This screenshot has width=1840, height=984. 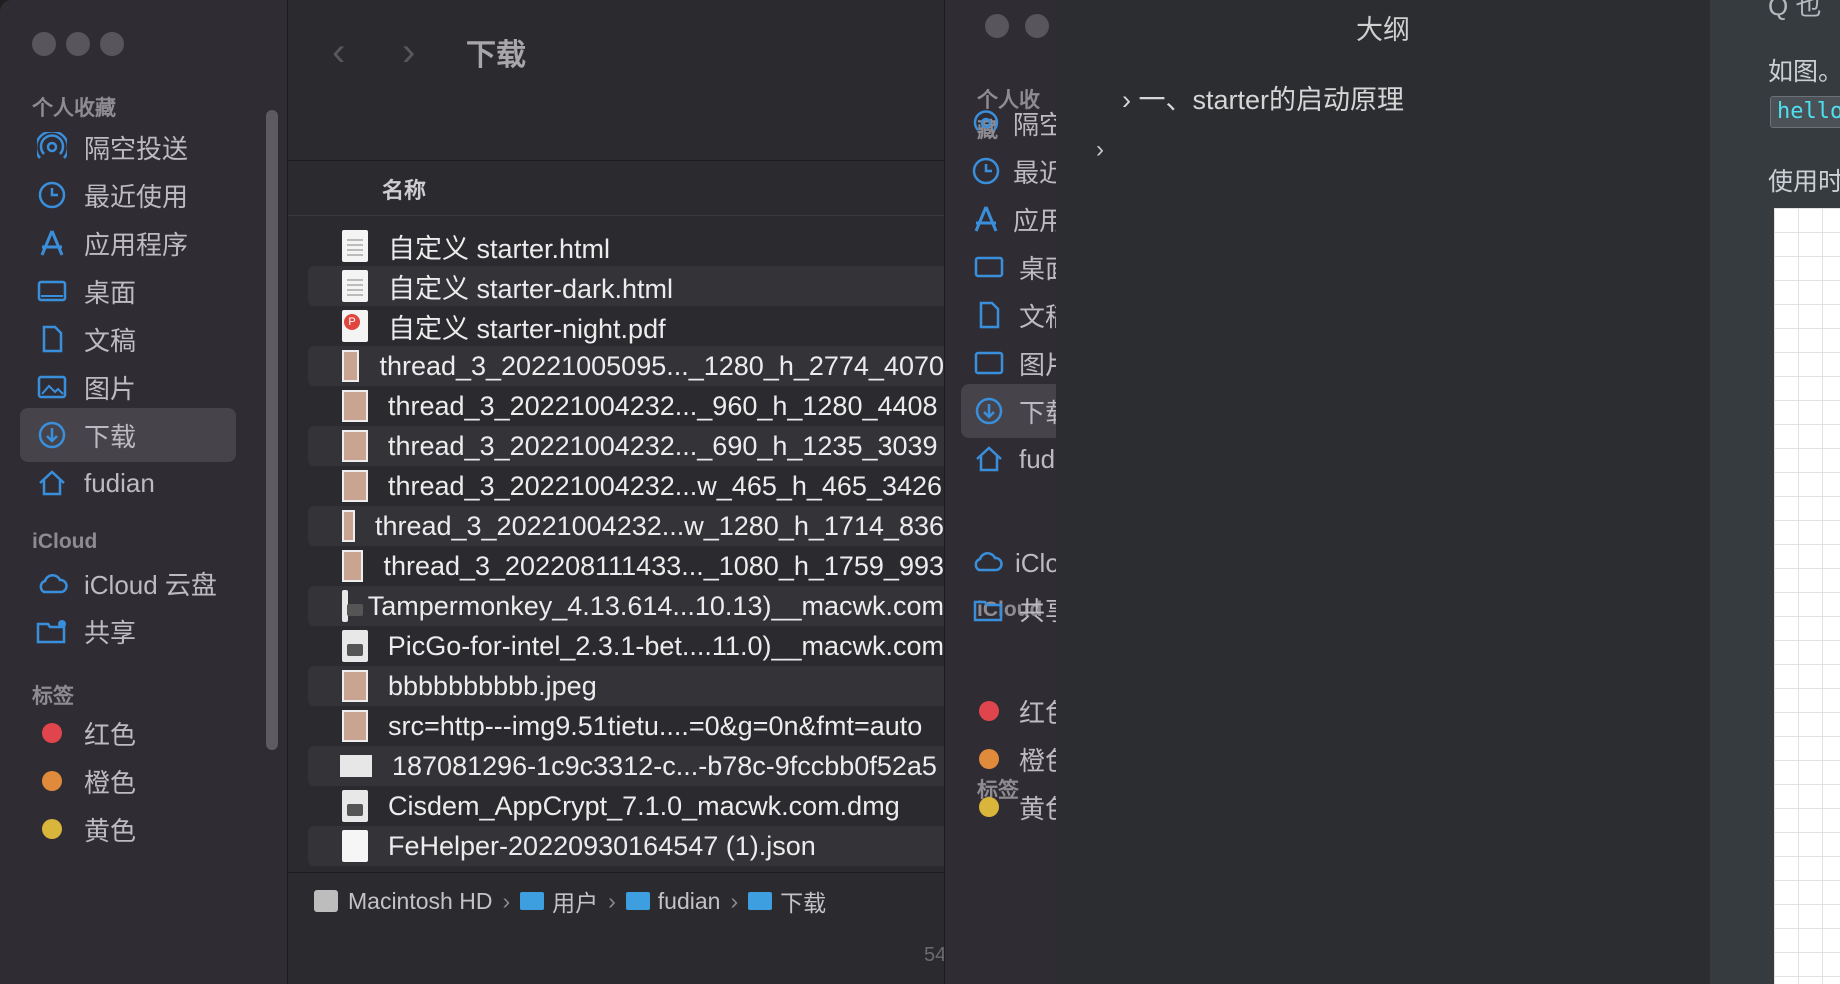 I want to click on red-tag-dot, so click(x=52, y=733).